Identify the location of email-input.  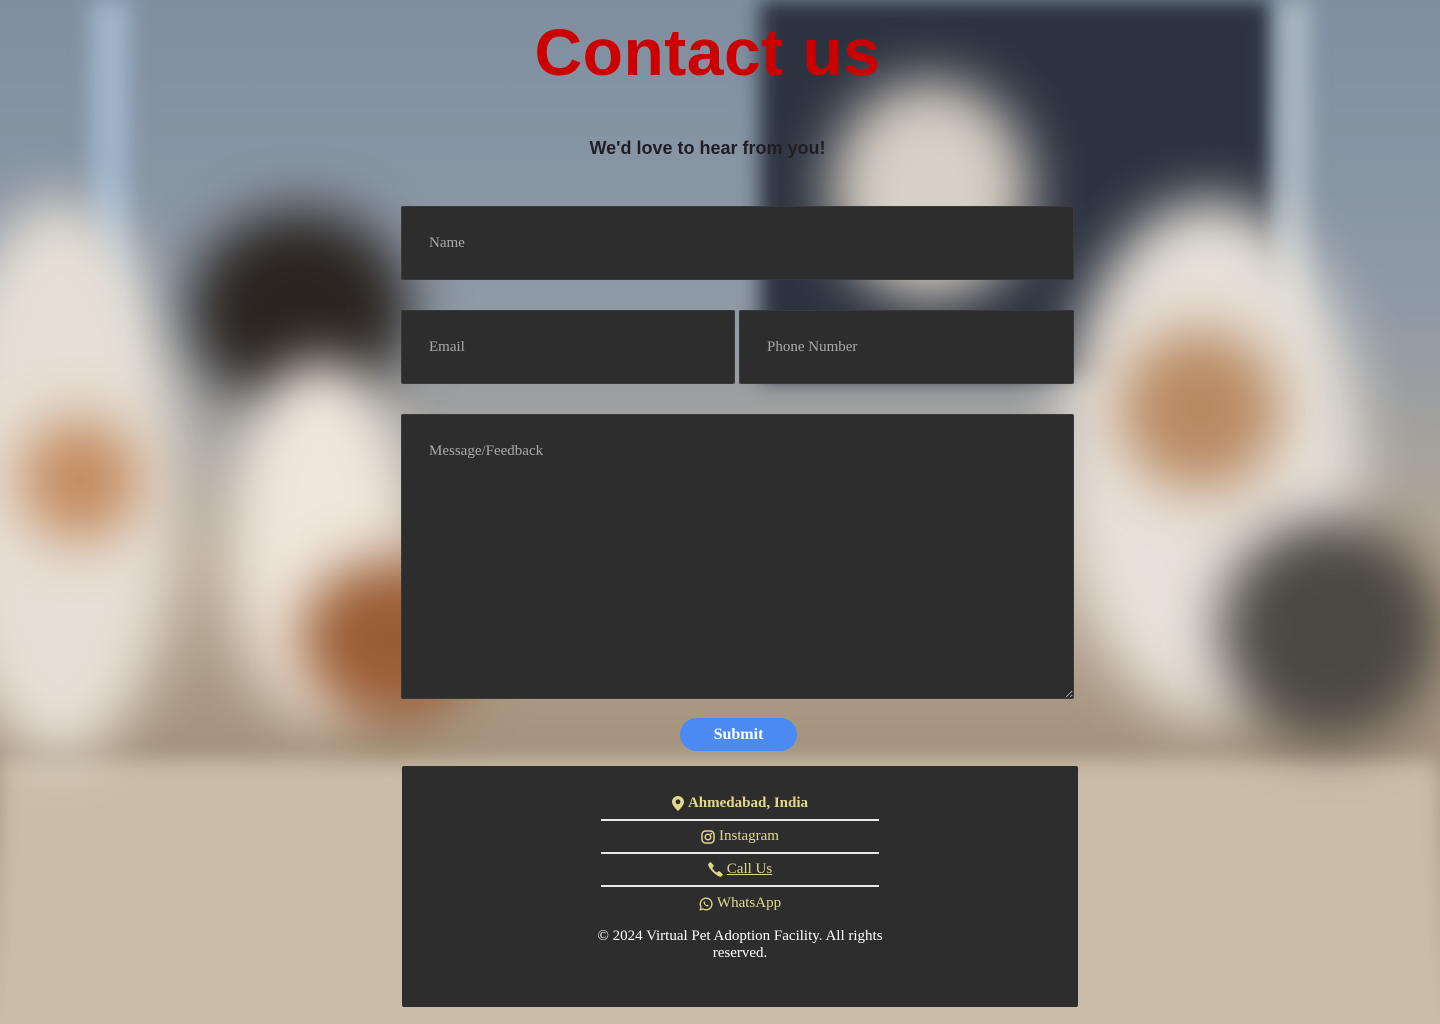
(568, 347).